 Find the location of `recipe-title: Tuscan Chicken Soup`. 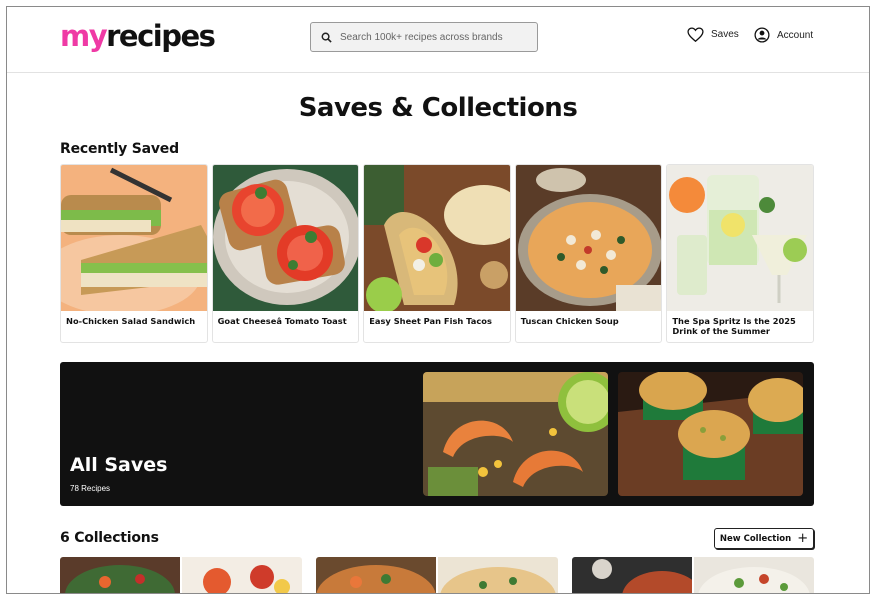

recipe-title: Tuscan Chicken Soup is located at coordinates (569, 321).